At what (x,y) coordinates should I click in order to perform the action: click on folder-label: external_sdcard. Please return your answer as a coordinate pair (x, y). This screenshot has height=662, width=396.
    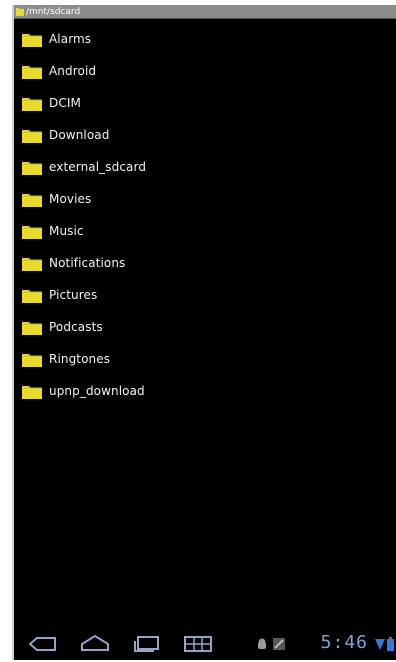
    Looking at the image, I should click on (98, 167).